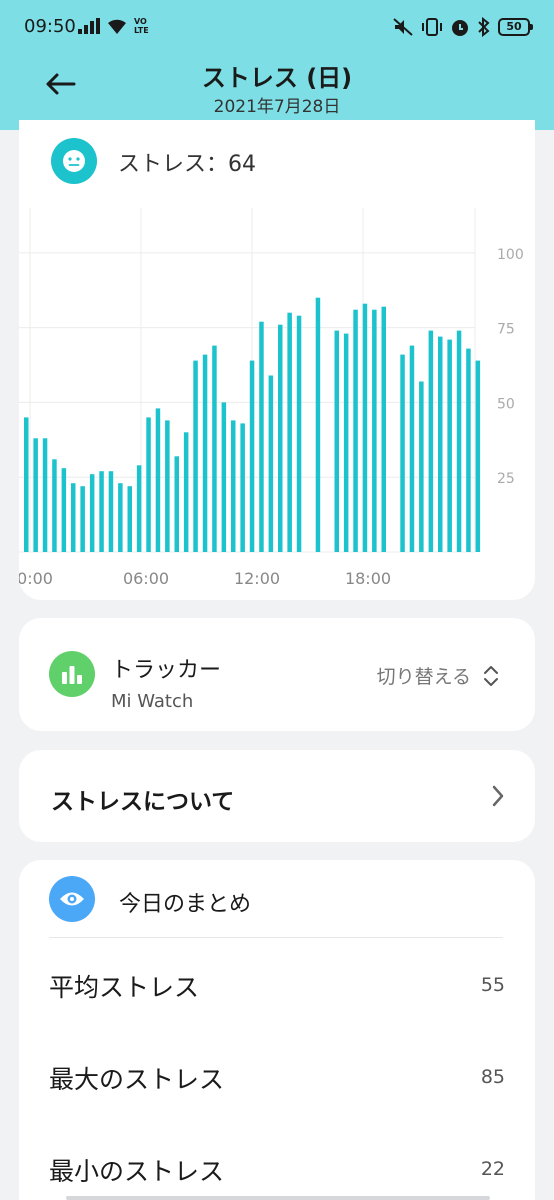 The height and width of the screenshot is (1200, 554). What do you see at coordinates (484, 27) in the screenshot?
I see `bluetooth-icon` at bounding box center [484, 27].